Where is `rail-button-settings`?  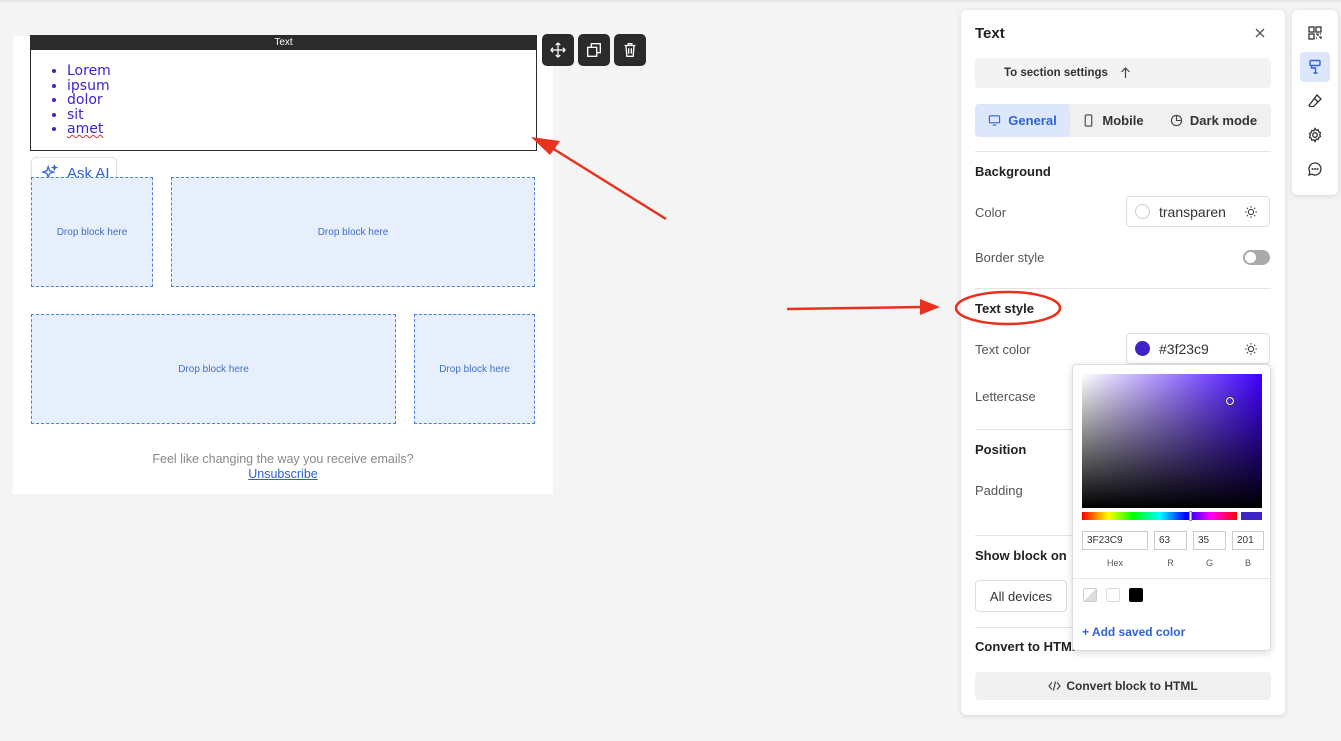
rail-button-settings is located at coordinates (1315, 135).